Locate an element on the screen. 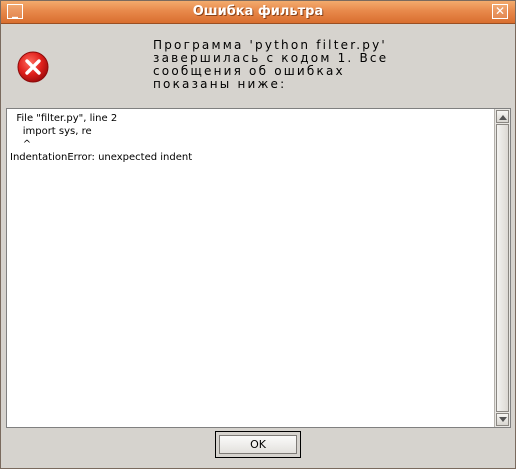 This screenshot has width=516, height=469. titlebar: _ Ошибка фильтра ✕ is located at coordinates (258, 12).